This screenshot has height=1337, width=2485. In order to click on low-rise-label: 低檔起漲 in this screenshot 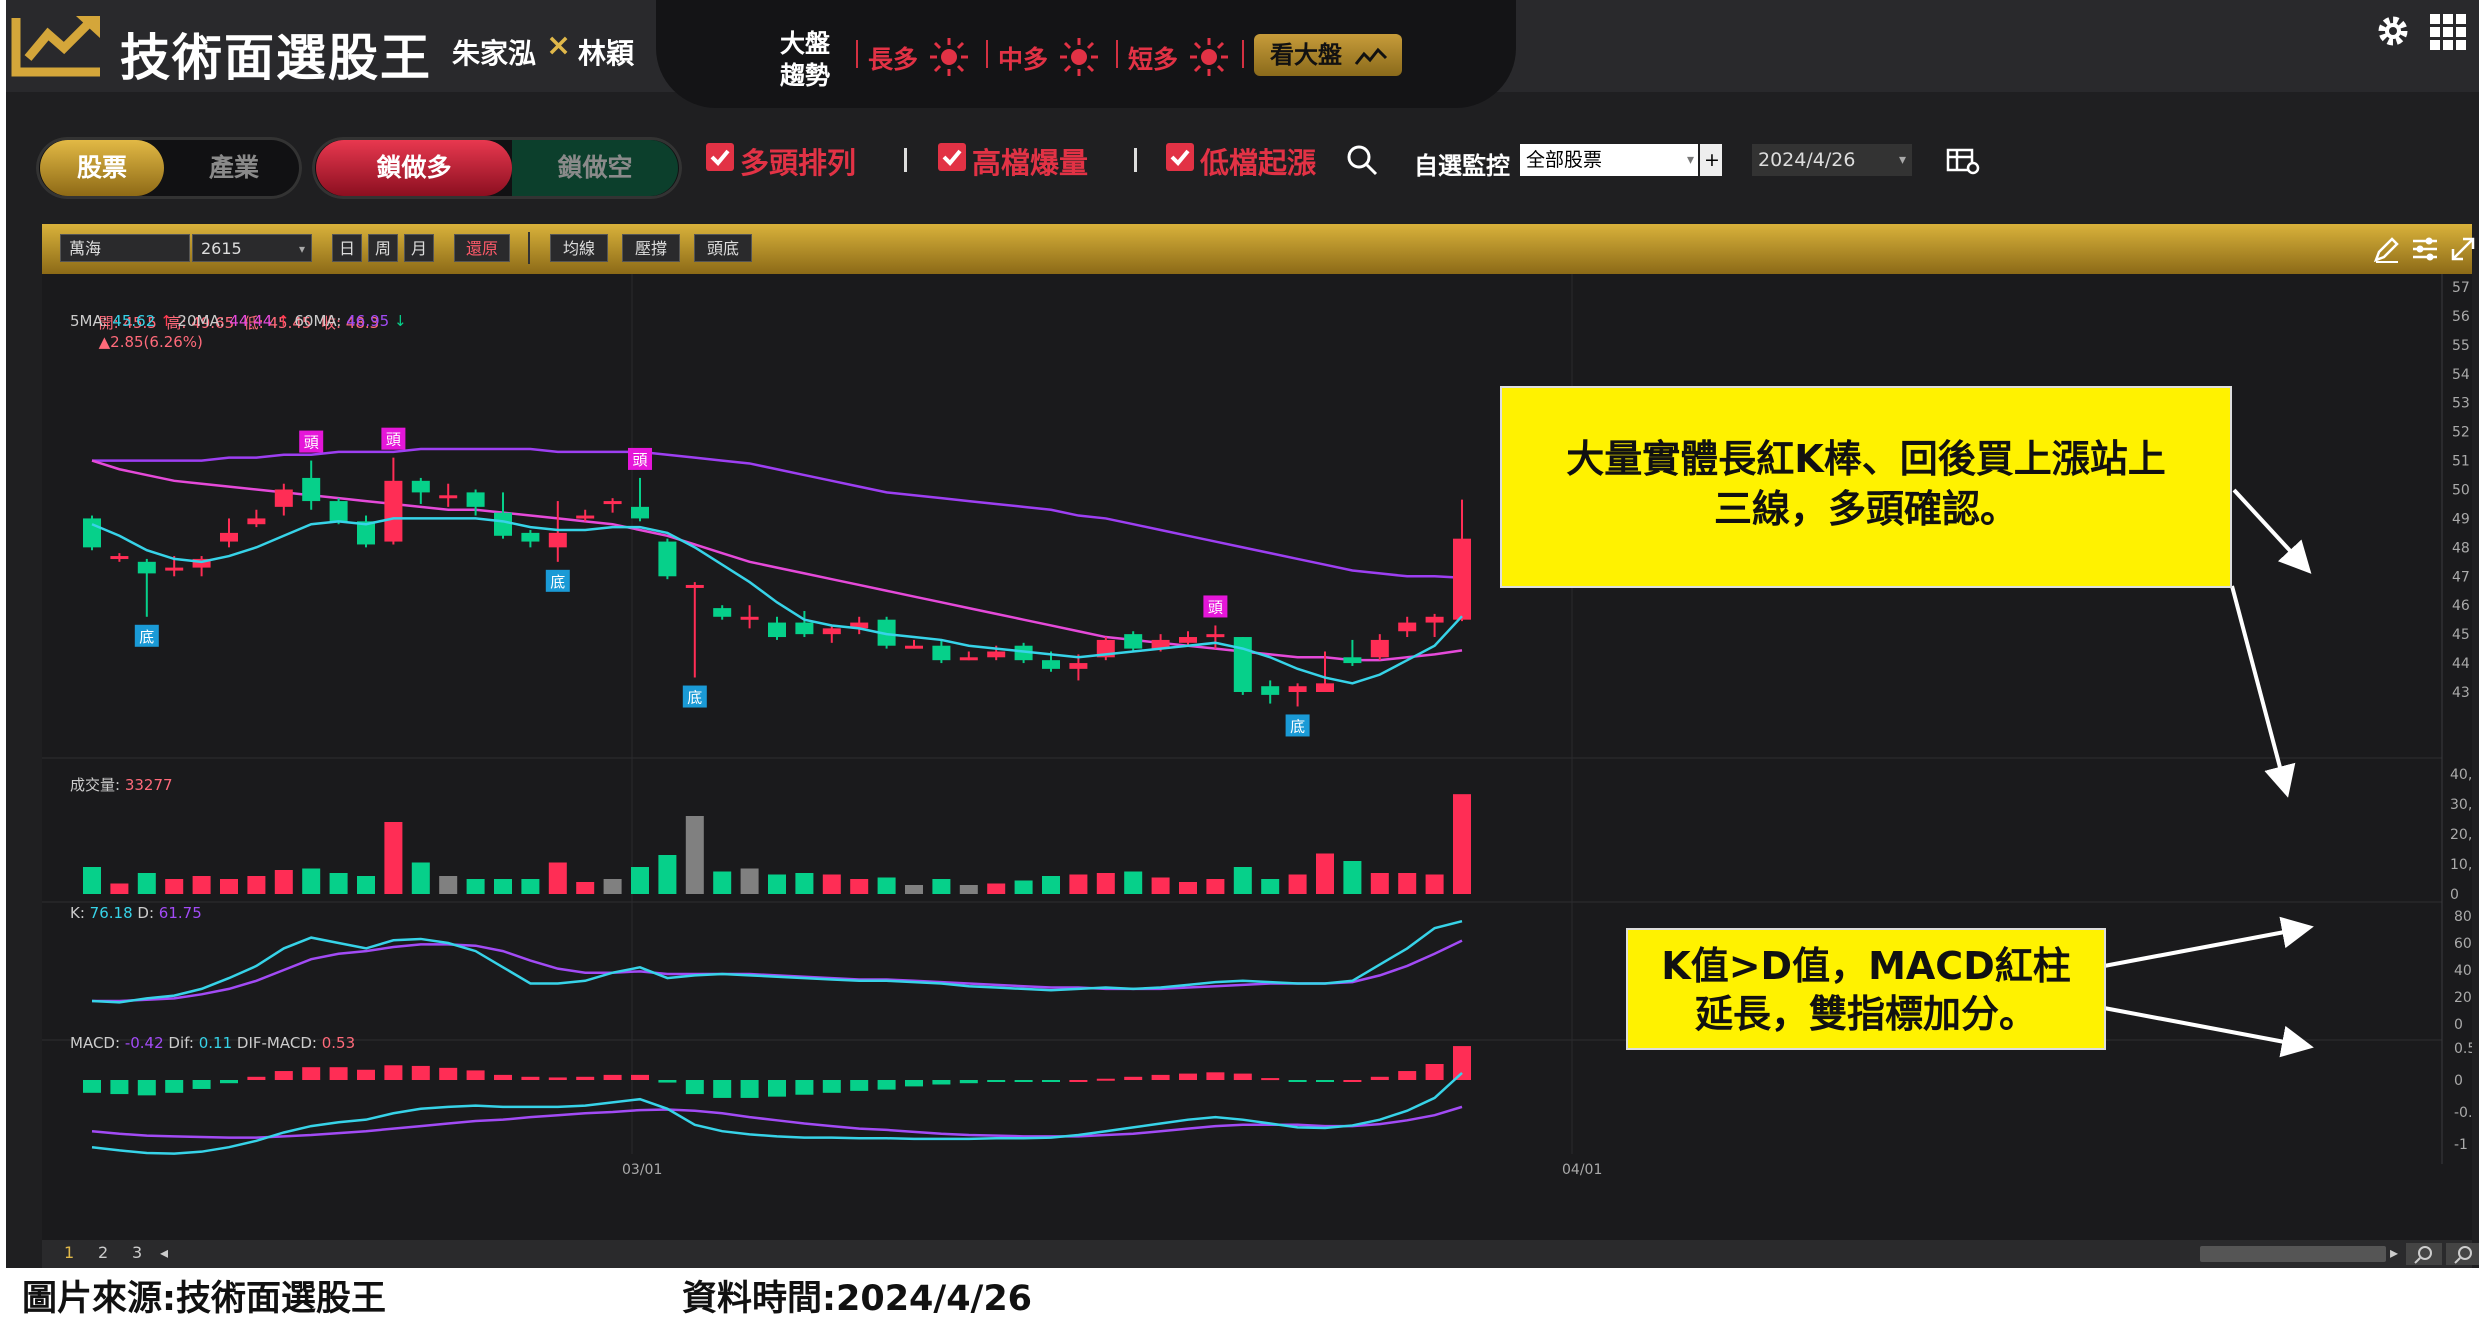, I will do `click(1258, 161)`.